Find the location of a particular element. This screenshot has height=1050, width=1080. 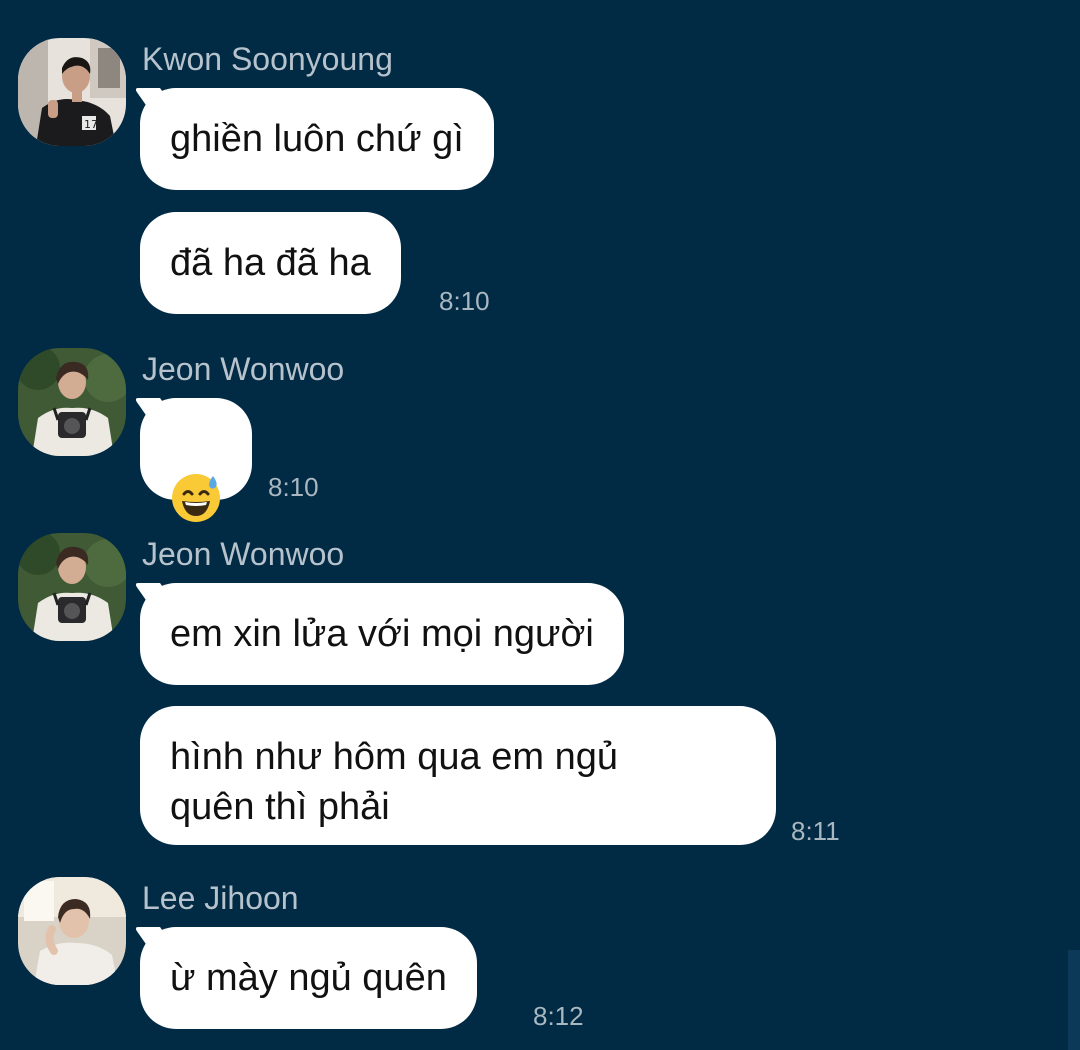

message-bubble: em xin lửa với mọi người is located at coordinates (382, 634).